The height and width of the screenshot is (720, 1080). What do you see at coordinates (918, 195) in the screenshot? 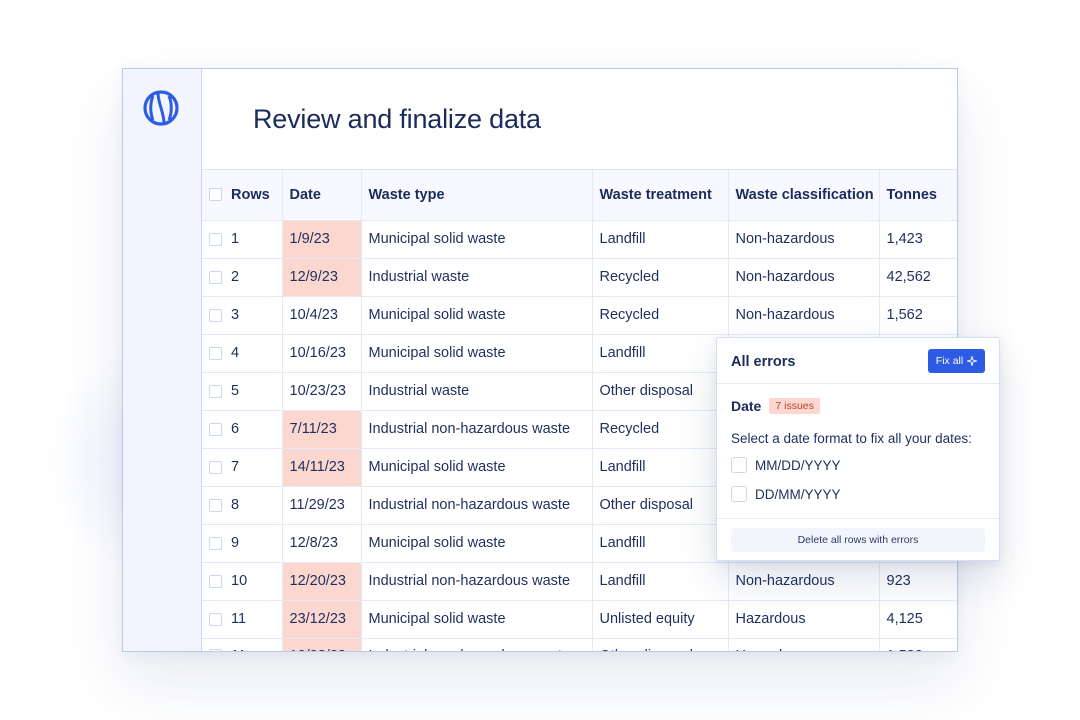
I see `column-header-tonnes: Tonnes` at bounding box center [918, 195].